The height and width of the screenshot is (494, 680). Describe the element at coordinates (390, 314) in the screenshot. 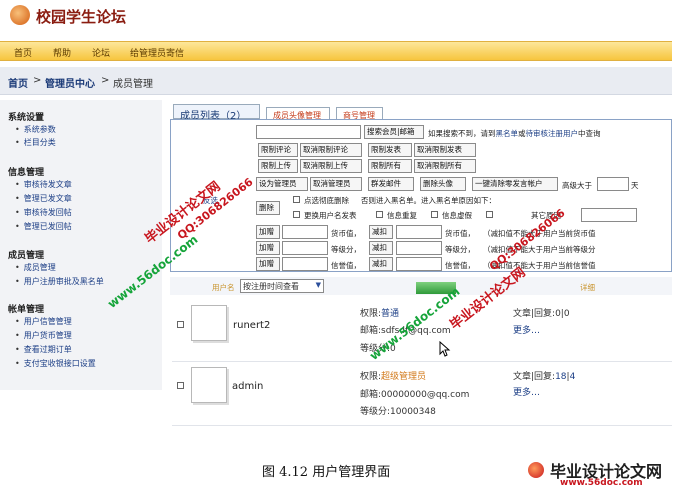

I see `permission-value: 普通` at that location.